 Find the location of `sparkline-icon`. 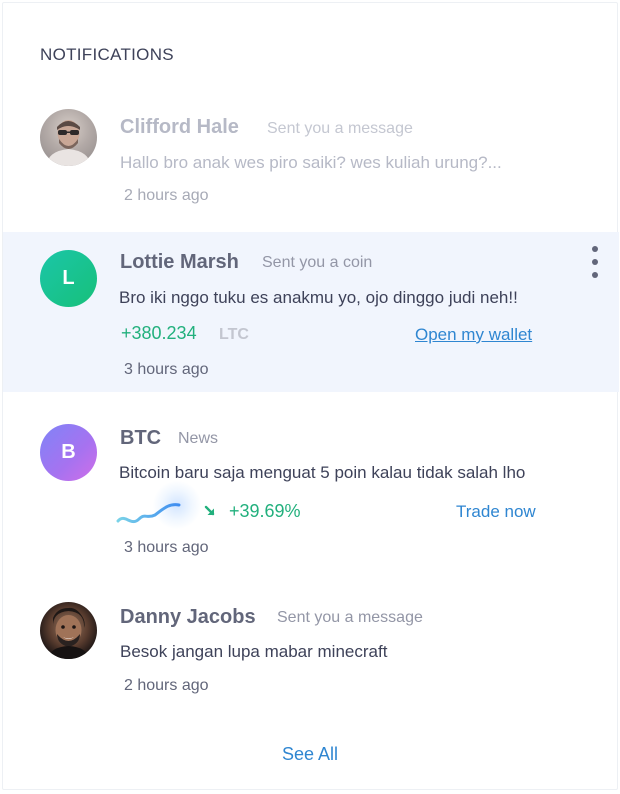

sparkline-icon is located at coordinates (148, 513).